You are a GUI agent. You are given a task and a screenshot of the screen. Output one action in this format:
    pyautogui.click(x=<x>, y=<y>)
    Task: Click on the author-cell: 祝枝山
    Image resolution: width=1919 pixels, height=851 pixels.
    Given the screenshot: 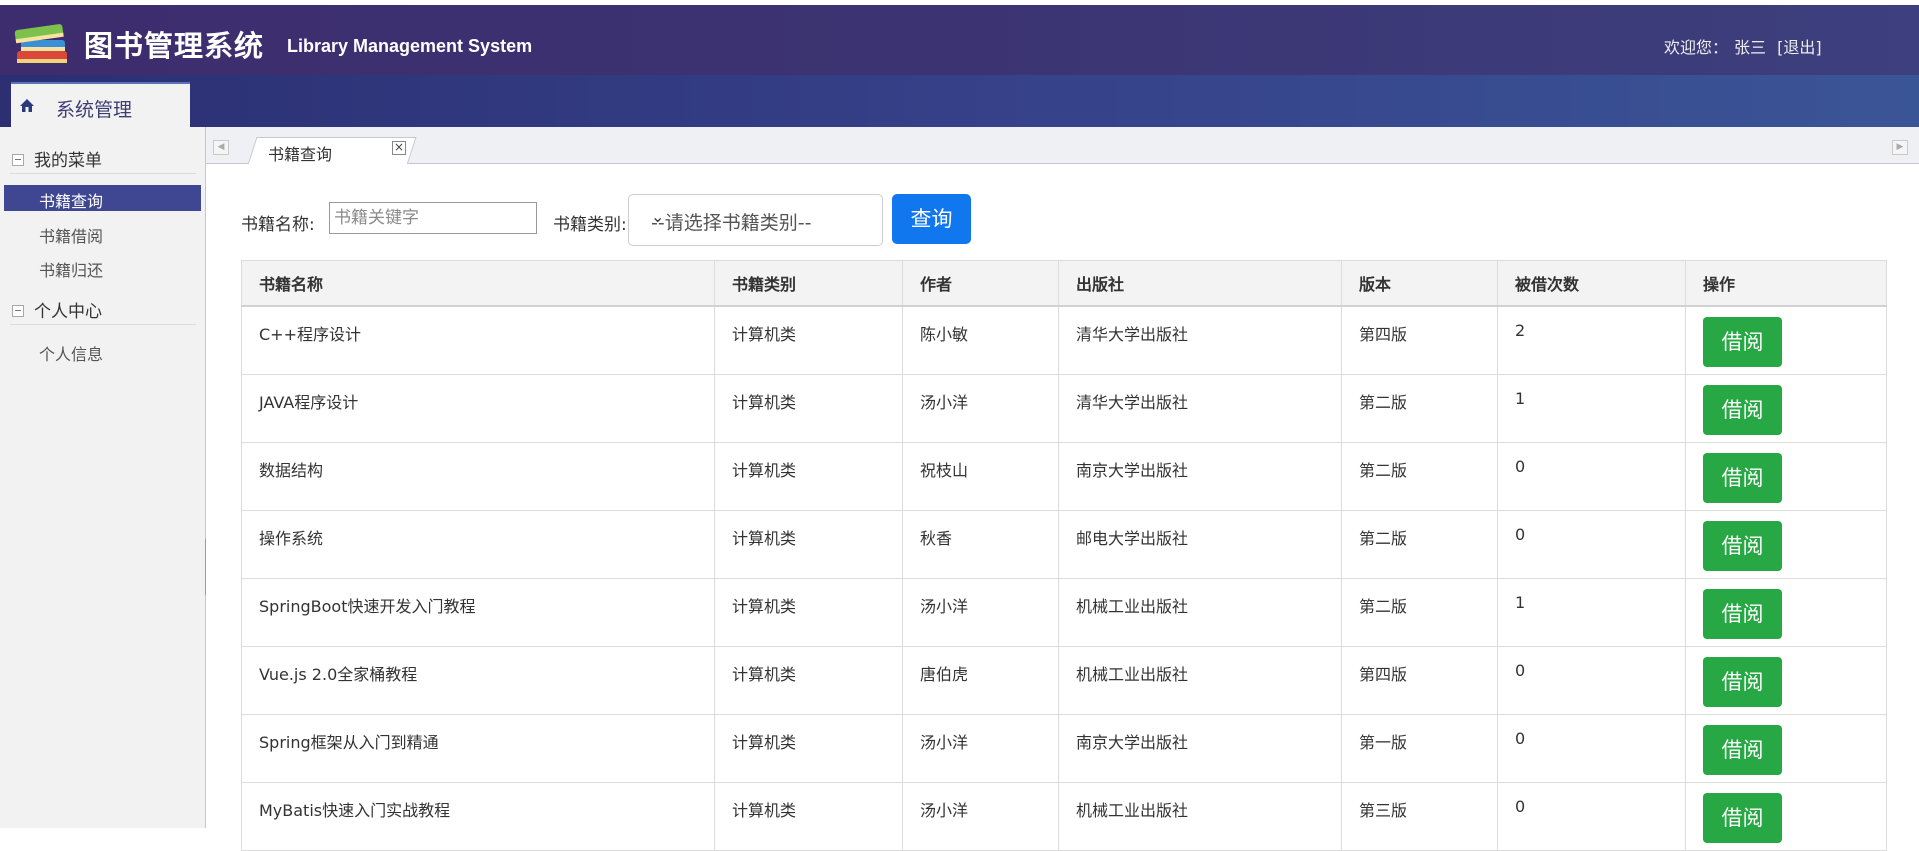 What is the action you would take?
    pyautogui.click(x=980, y=476)
    